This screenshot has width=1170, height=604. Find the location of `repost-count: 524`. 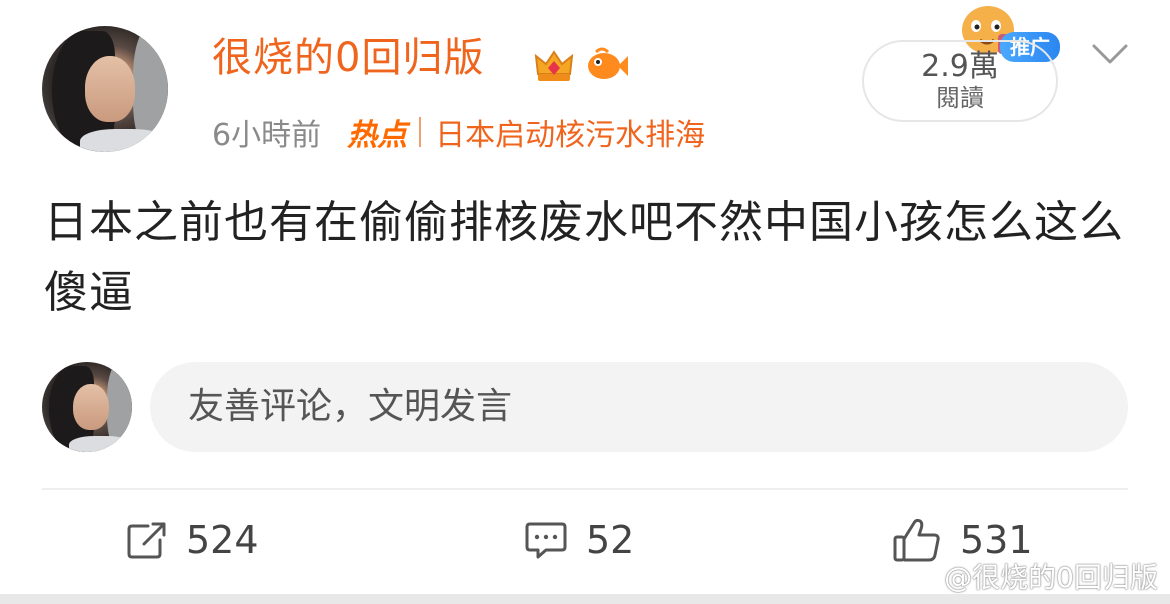

repost-count: 524 is located at coordinates (222, 540).